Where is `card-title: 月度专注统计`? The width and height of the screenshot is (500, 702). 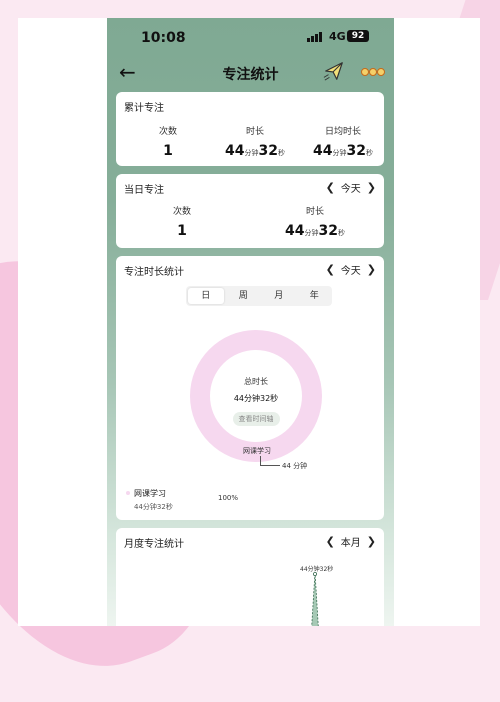
card-title: 月度专注统计 is located at coordinates (154, 544).